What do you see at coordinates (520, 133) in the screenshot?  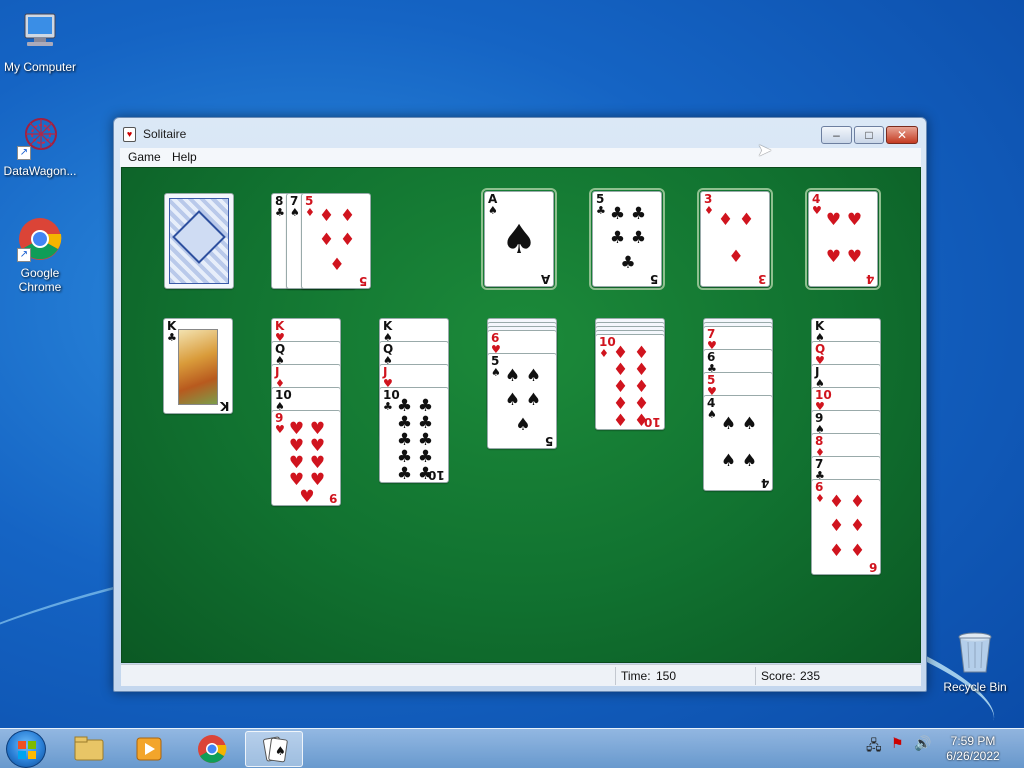 I see `title-bar: ♥ Solitaire – □ ✕` at bounding box center [520, 133].